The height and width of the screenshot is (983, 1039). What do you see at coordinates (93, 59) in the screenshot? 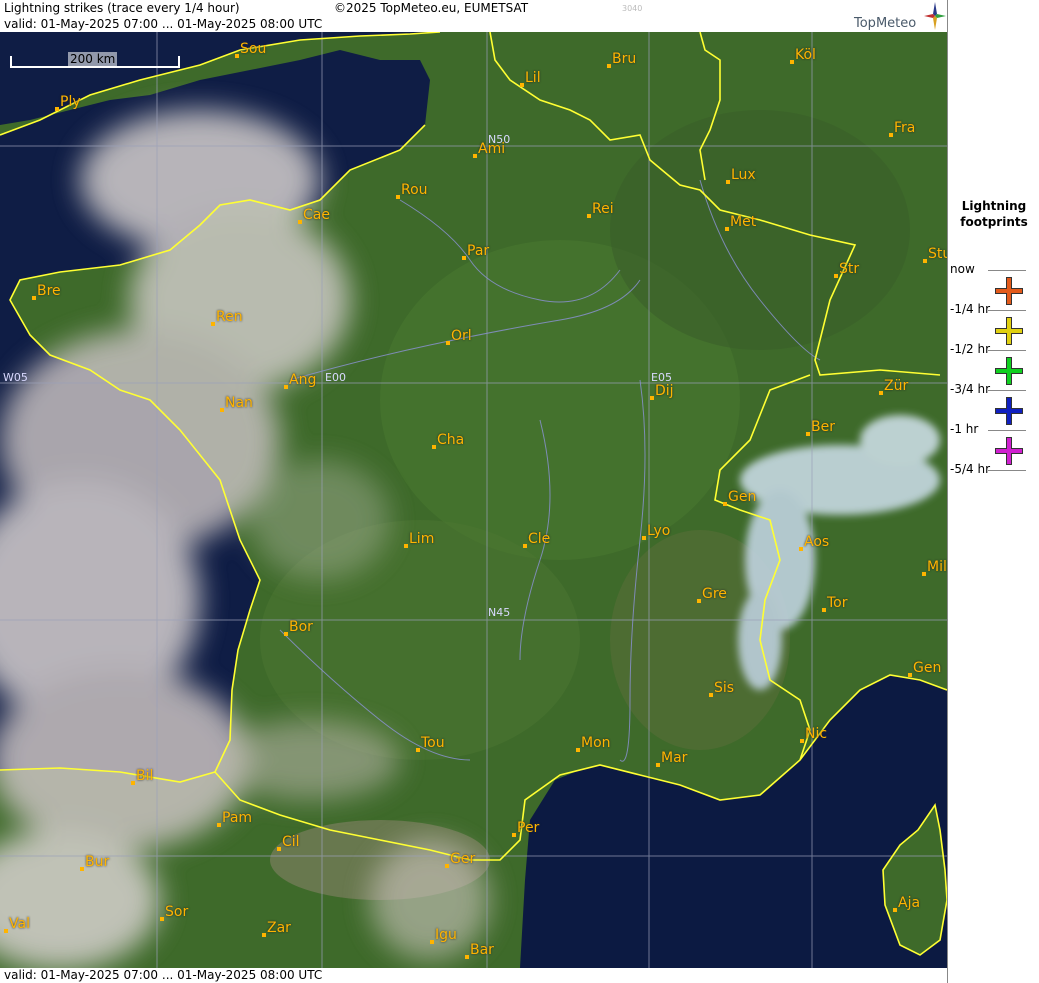
I see `scale-label: 200 km` at bounding box center [93, 59].